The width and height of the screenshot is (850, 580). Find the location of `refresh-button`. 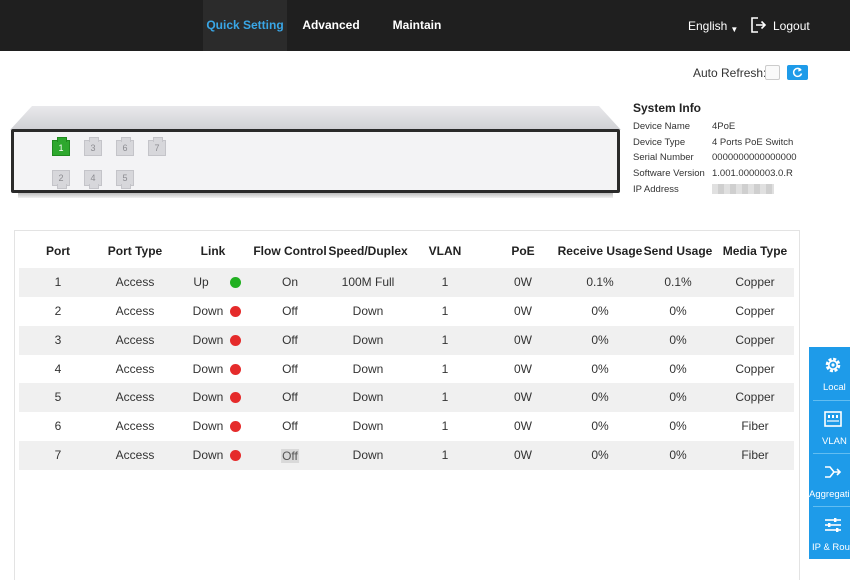

refresh-button is located at coordinates (797, 72).